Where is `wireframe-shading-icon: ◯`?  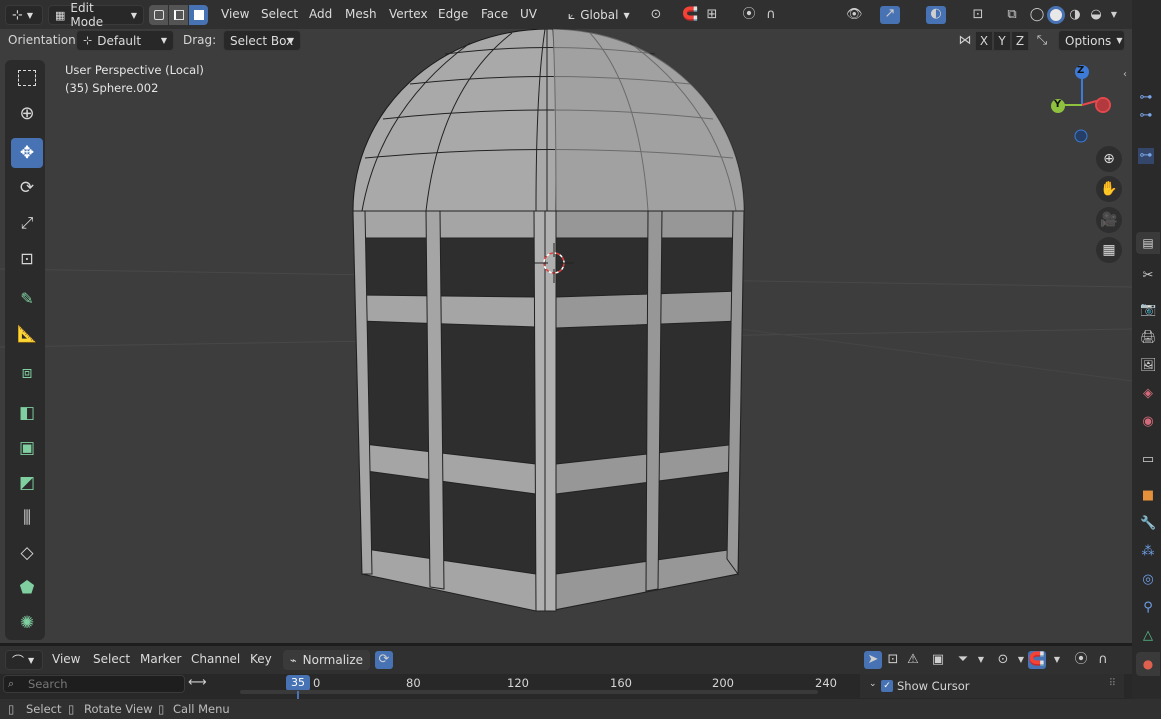 wireframe-shading-icon: ◯ is located at coordinates (1037, 15).